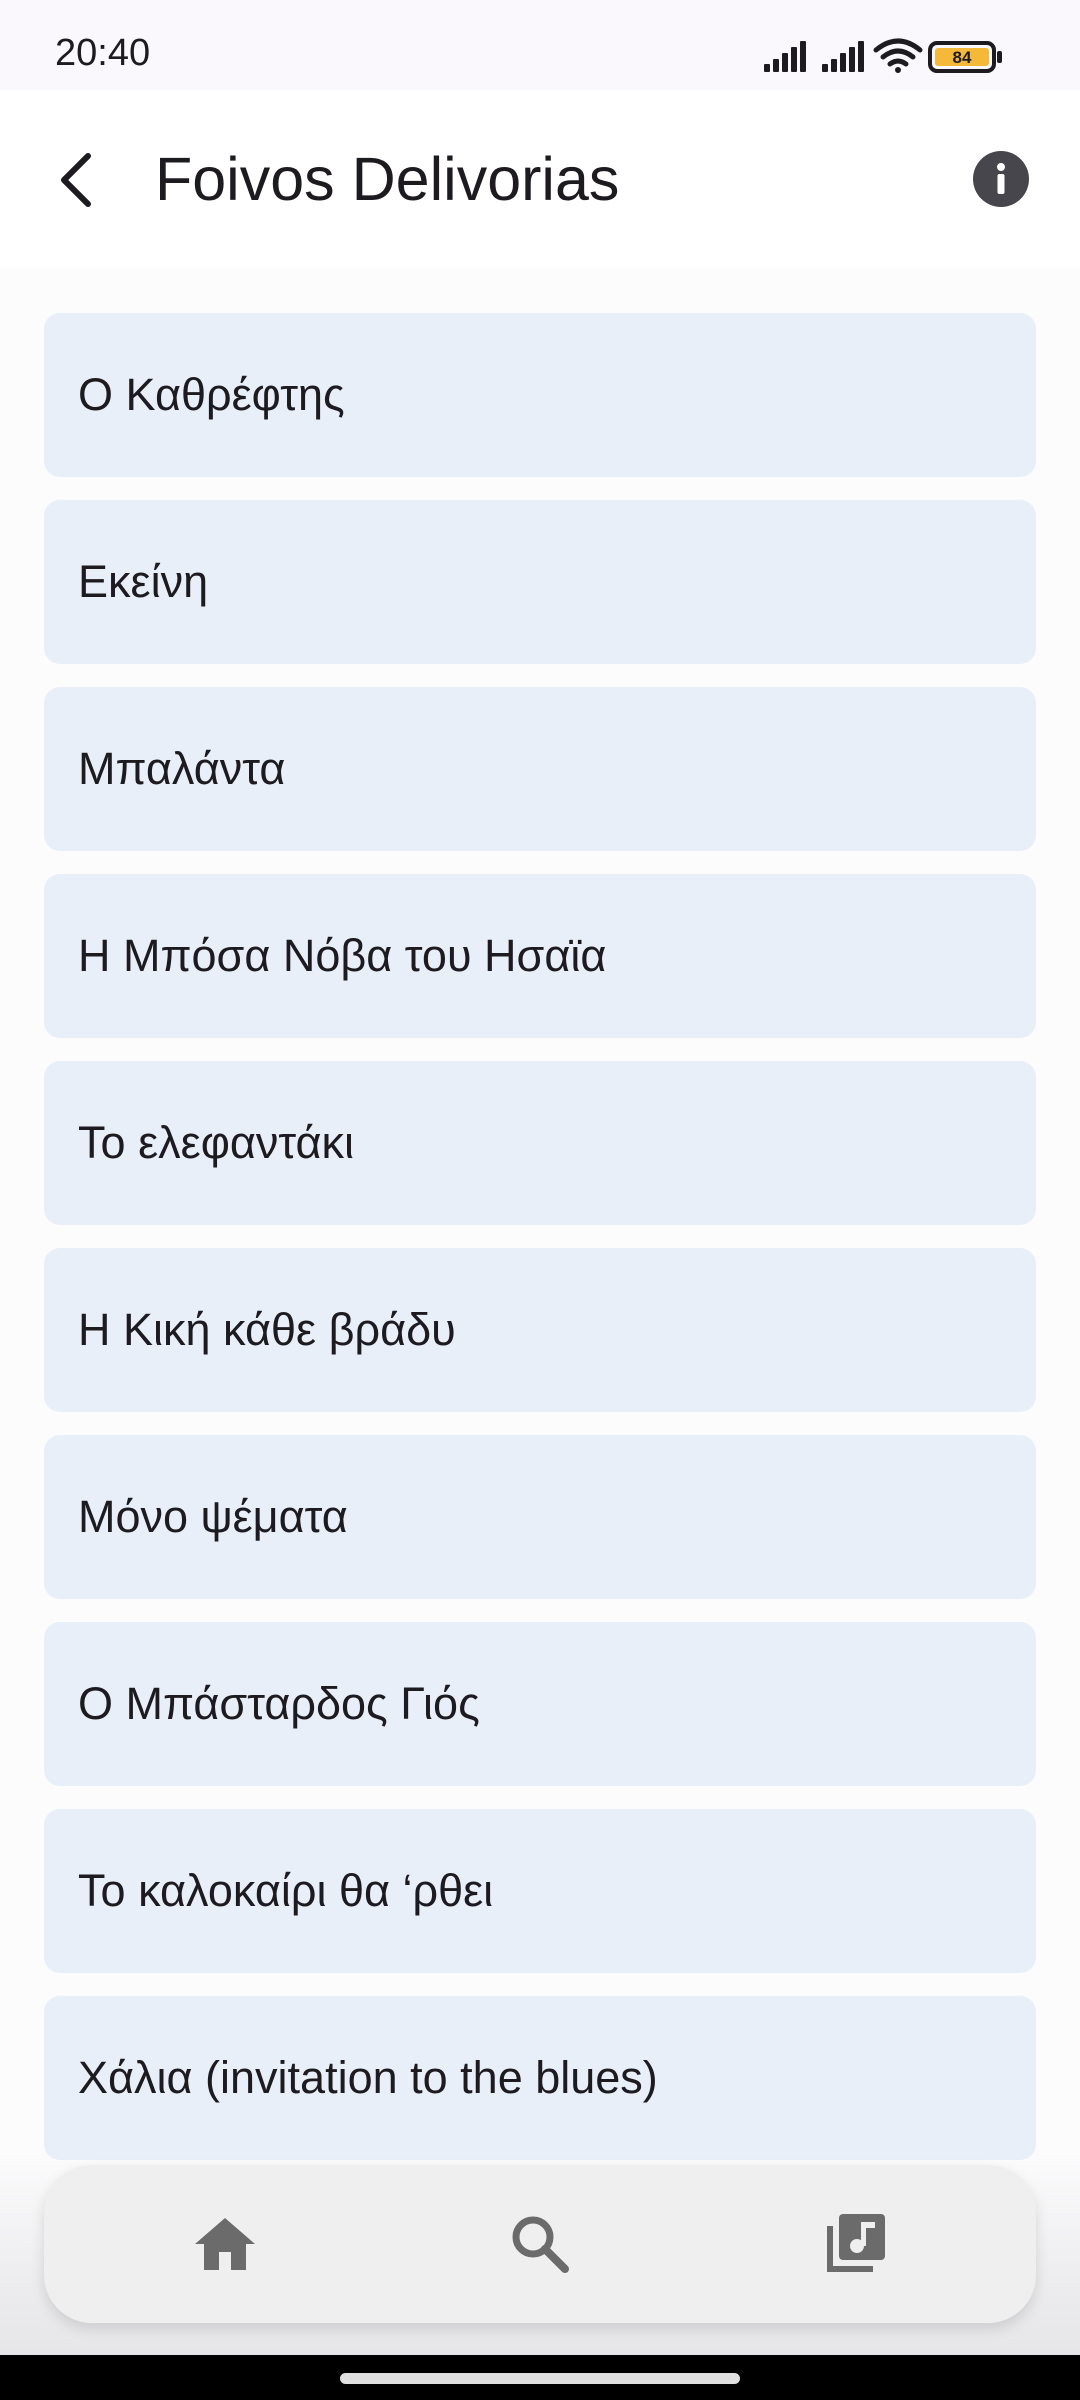 The height and width of the screenshot is (2400, 1080). I want to click on track-title: Η Κική κάθε βράδυ, so click(267, 1329).